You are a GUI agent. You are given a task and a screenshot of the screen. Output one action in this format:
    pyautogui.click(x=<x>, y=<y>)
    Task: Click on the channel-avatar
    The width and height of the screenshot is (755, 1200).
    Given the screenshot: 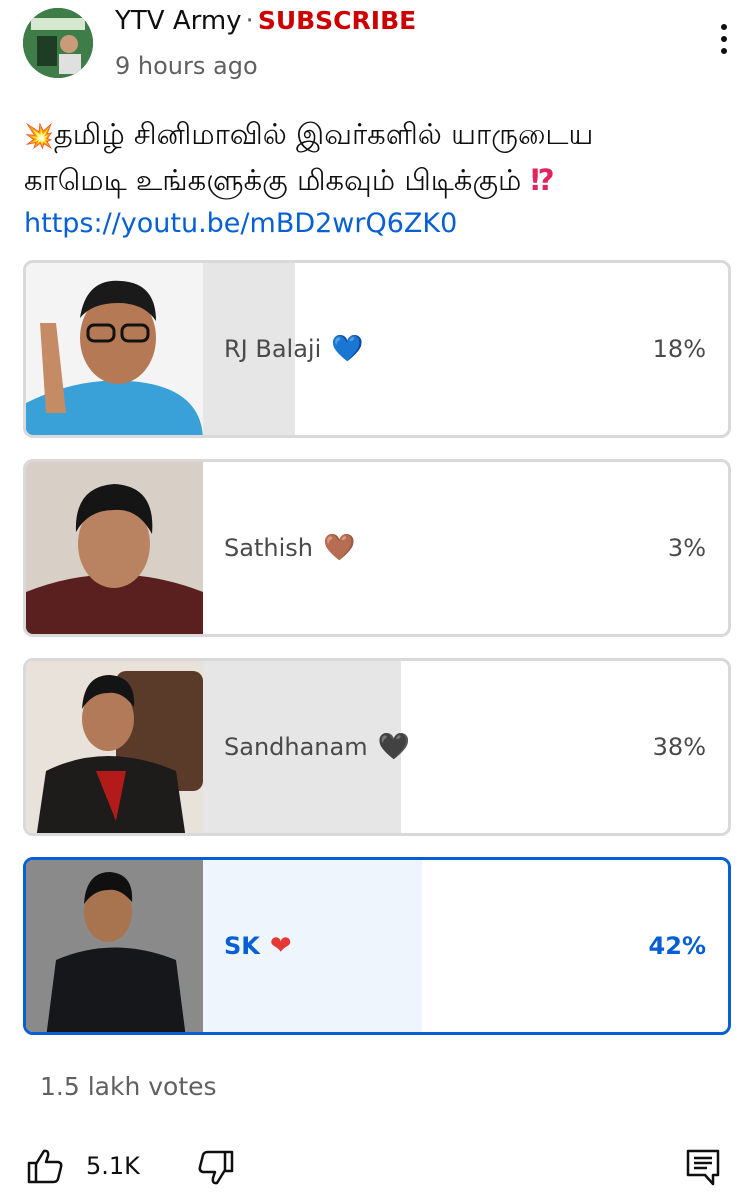 What is the action you would take?
    pyautogui.click(x=58, y=43)
    